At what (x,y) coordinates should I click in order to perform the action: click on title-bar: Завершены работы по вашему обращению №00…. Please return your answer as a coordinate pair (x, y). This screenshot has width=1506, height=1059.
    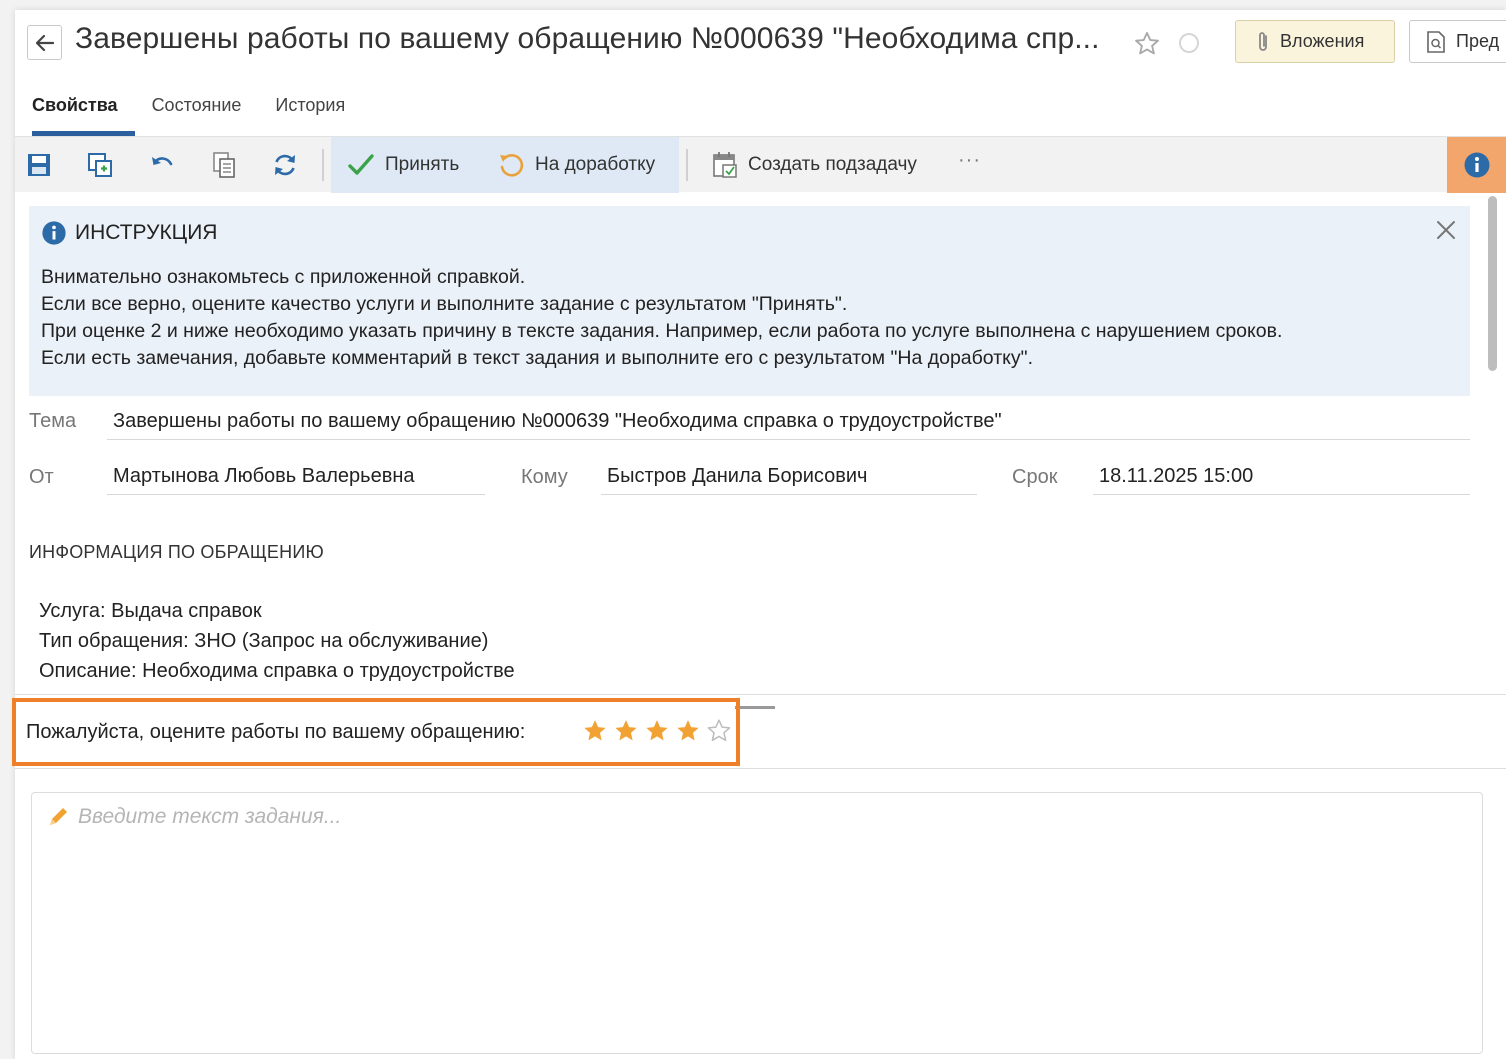
    Looking at the image, I should click on (760, 45).